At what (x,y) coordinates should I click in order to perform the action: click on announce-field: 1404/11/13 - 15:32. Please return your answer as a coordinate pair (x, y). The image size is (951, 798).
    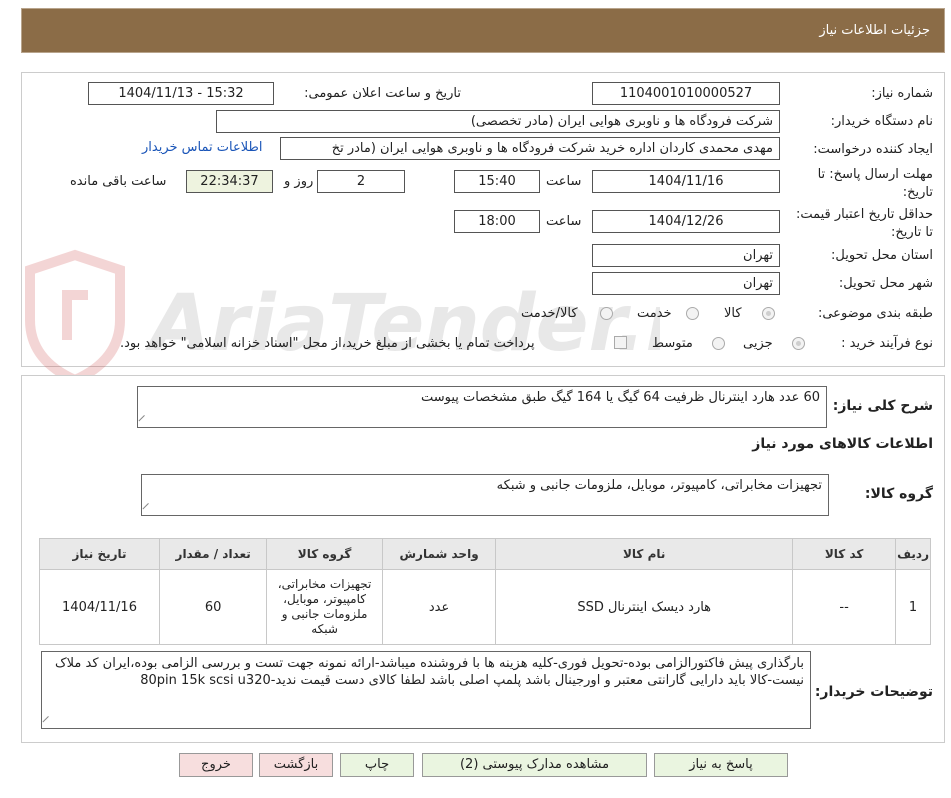
    Looking at the image, I should click on (181, 93).